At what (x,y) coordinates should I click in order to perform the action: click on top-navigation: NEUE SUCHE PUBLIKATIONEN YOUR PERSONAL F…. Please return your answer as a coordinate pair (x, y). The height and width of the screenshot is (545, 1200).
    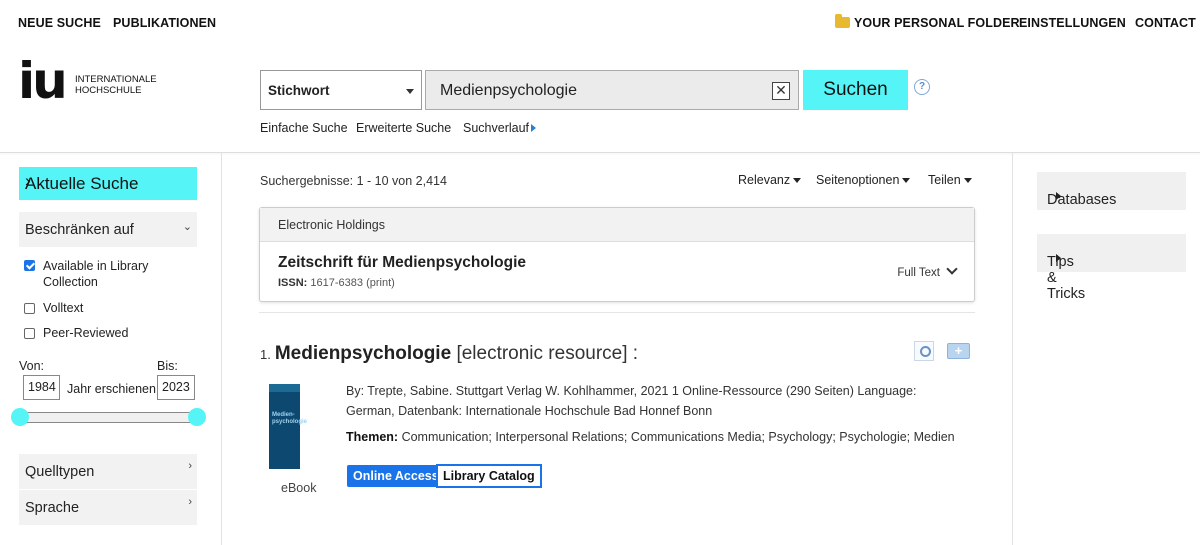
    Looking at the image, I should click on (600, 23).